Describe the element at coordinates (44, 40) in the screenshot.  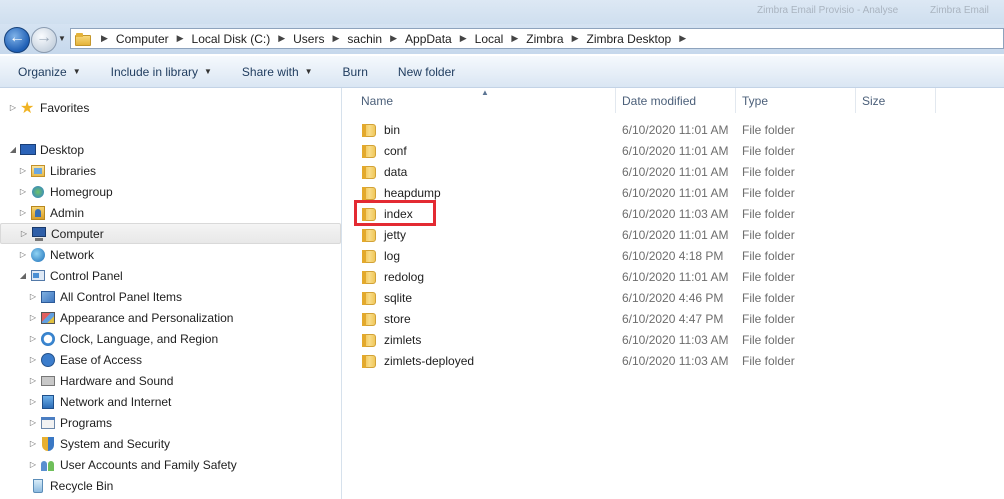
I see `forward-button` at that location.